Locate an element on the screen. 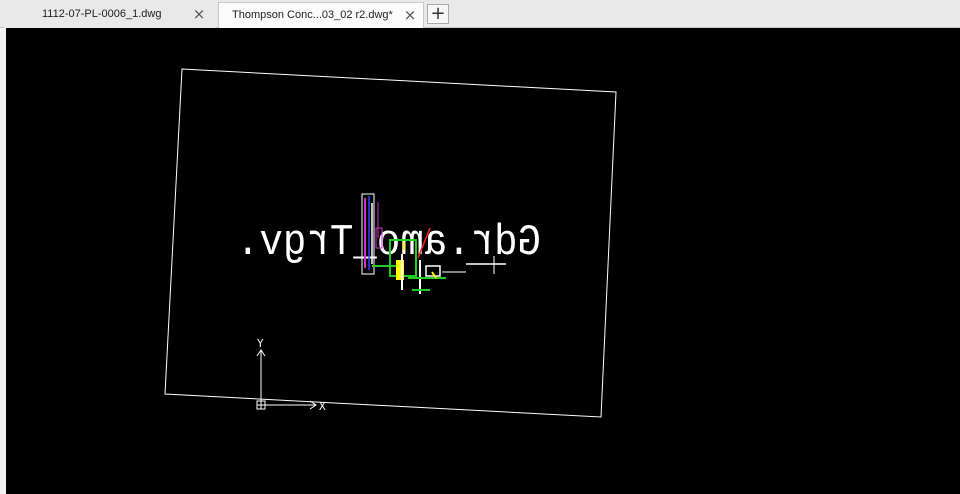 This screenshot has height=494, width=960. tab-label: Thompson Conc...03_02 r2.dwg* is located at coordinates (312, 15).